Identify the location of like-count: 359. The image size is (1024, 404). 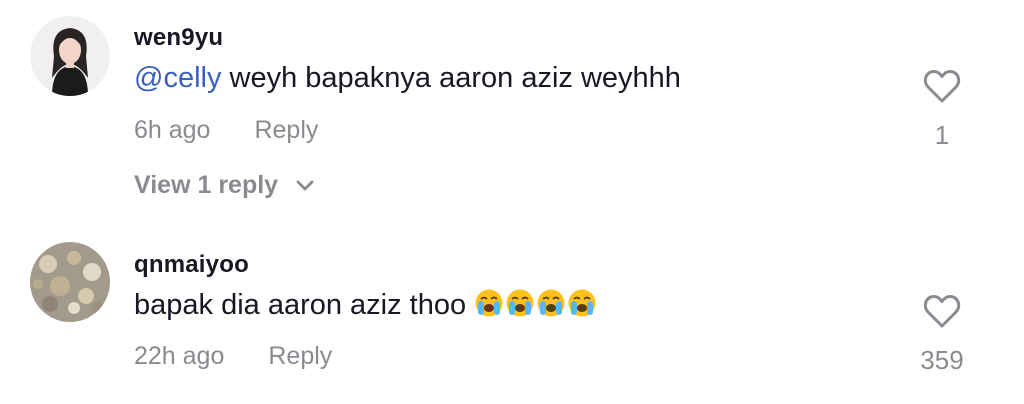
(942, 360).